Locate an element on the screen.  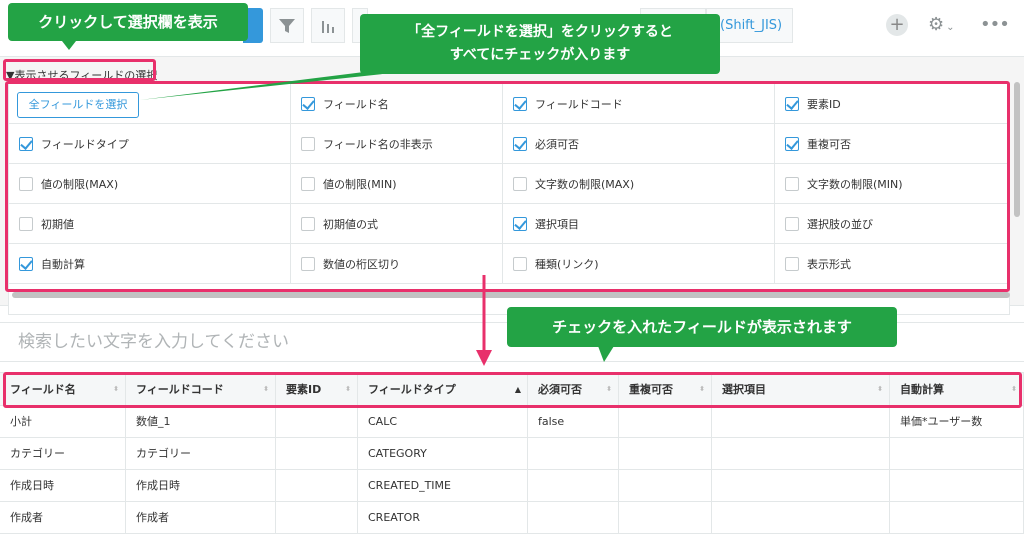
field-option: フィールド名の非表示 is located at coordinates (397, 144).